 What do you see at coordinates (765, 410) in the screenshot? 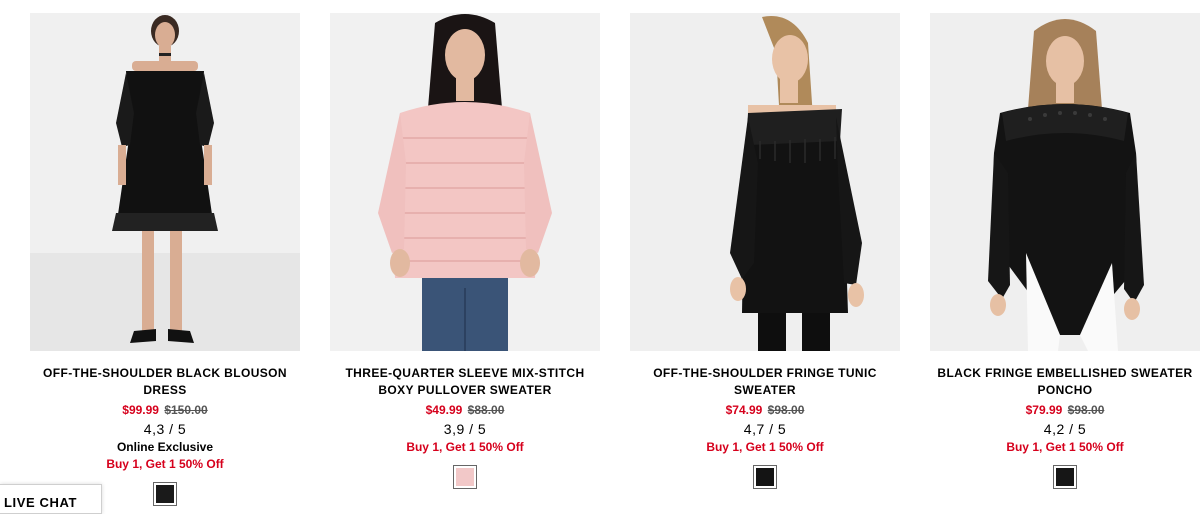
I see `product-price: $74.99 $98.00` at bounding box center [765, 410].